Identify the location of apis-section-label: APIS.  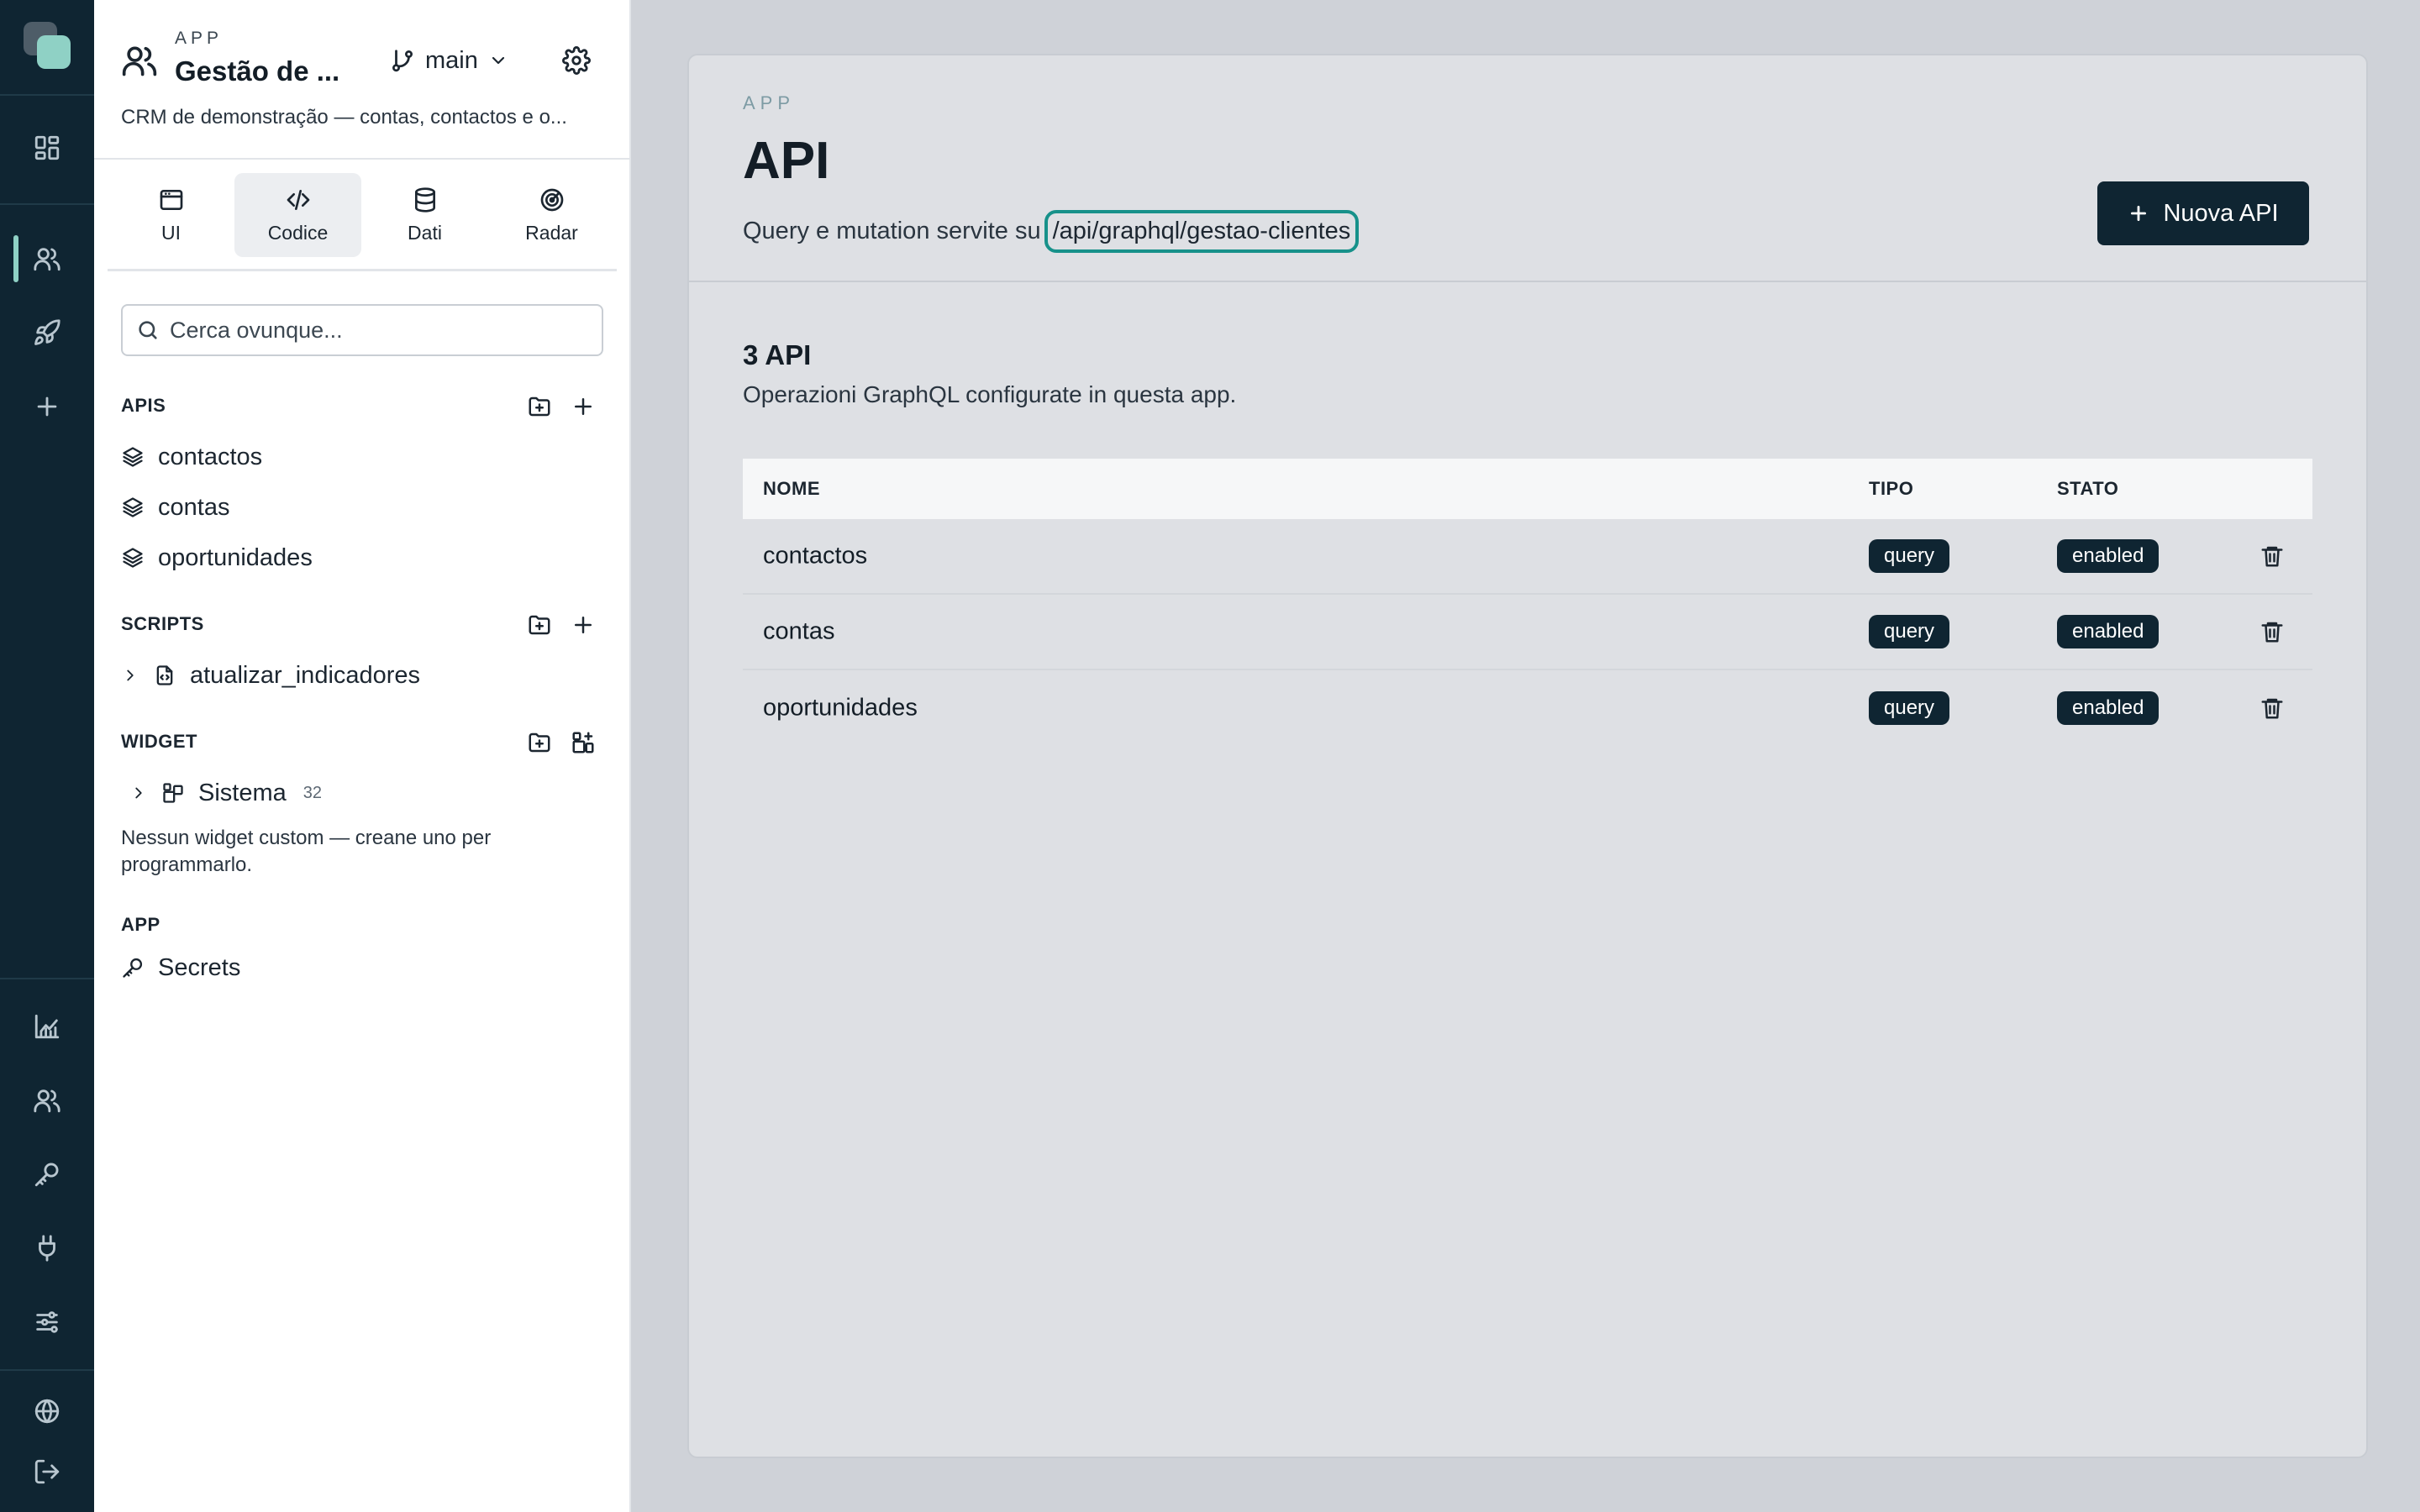
(143, 405).